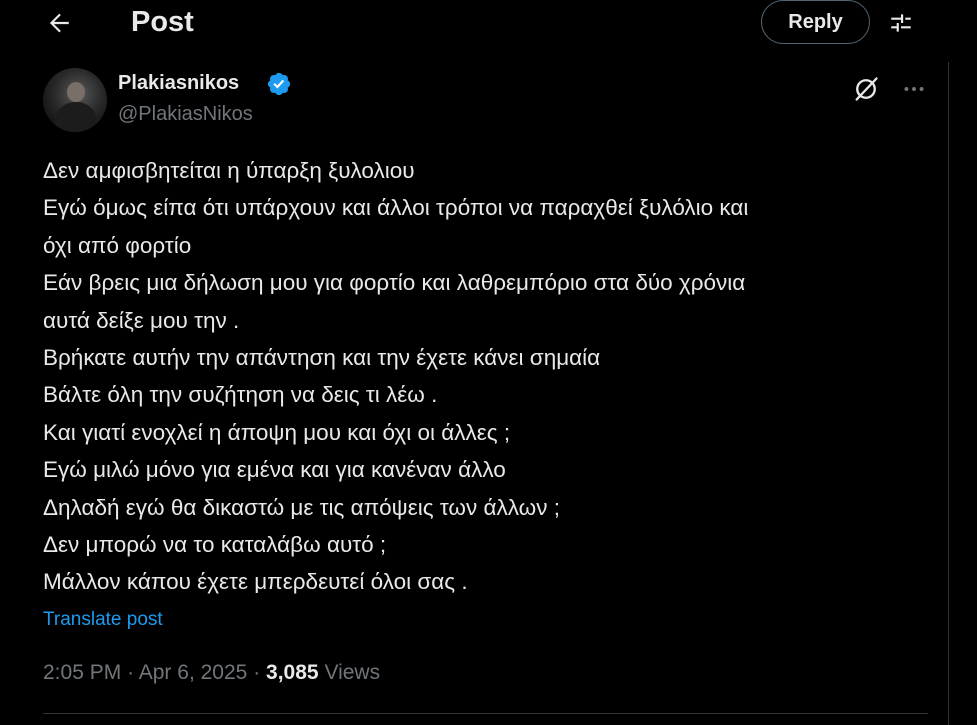 The width and height of the screenshot is (977, 725). I want to click on post-text-line: Δεν αμφισβητείται η ύπαρξη ξυλολιου, so click(229, 170).